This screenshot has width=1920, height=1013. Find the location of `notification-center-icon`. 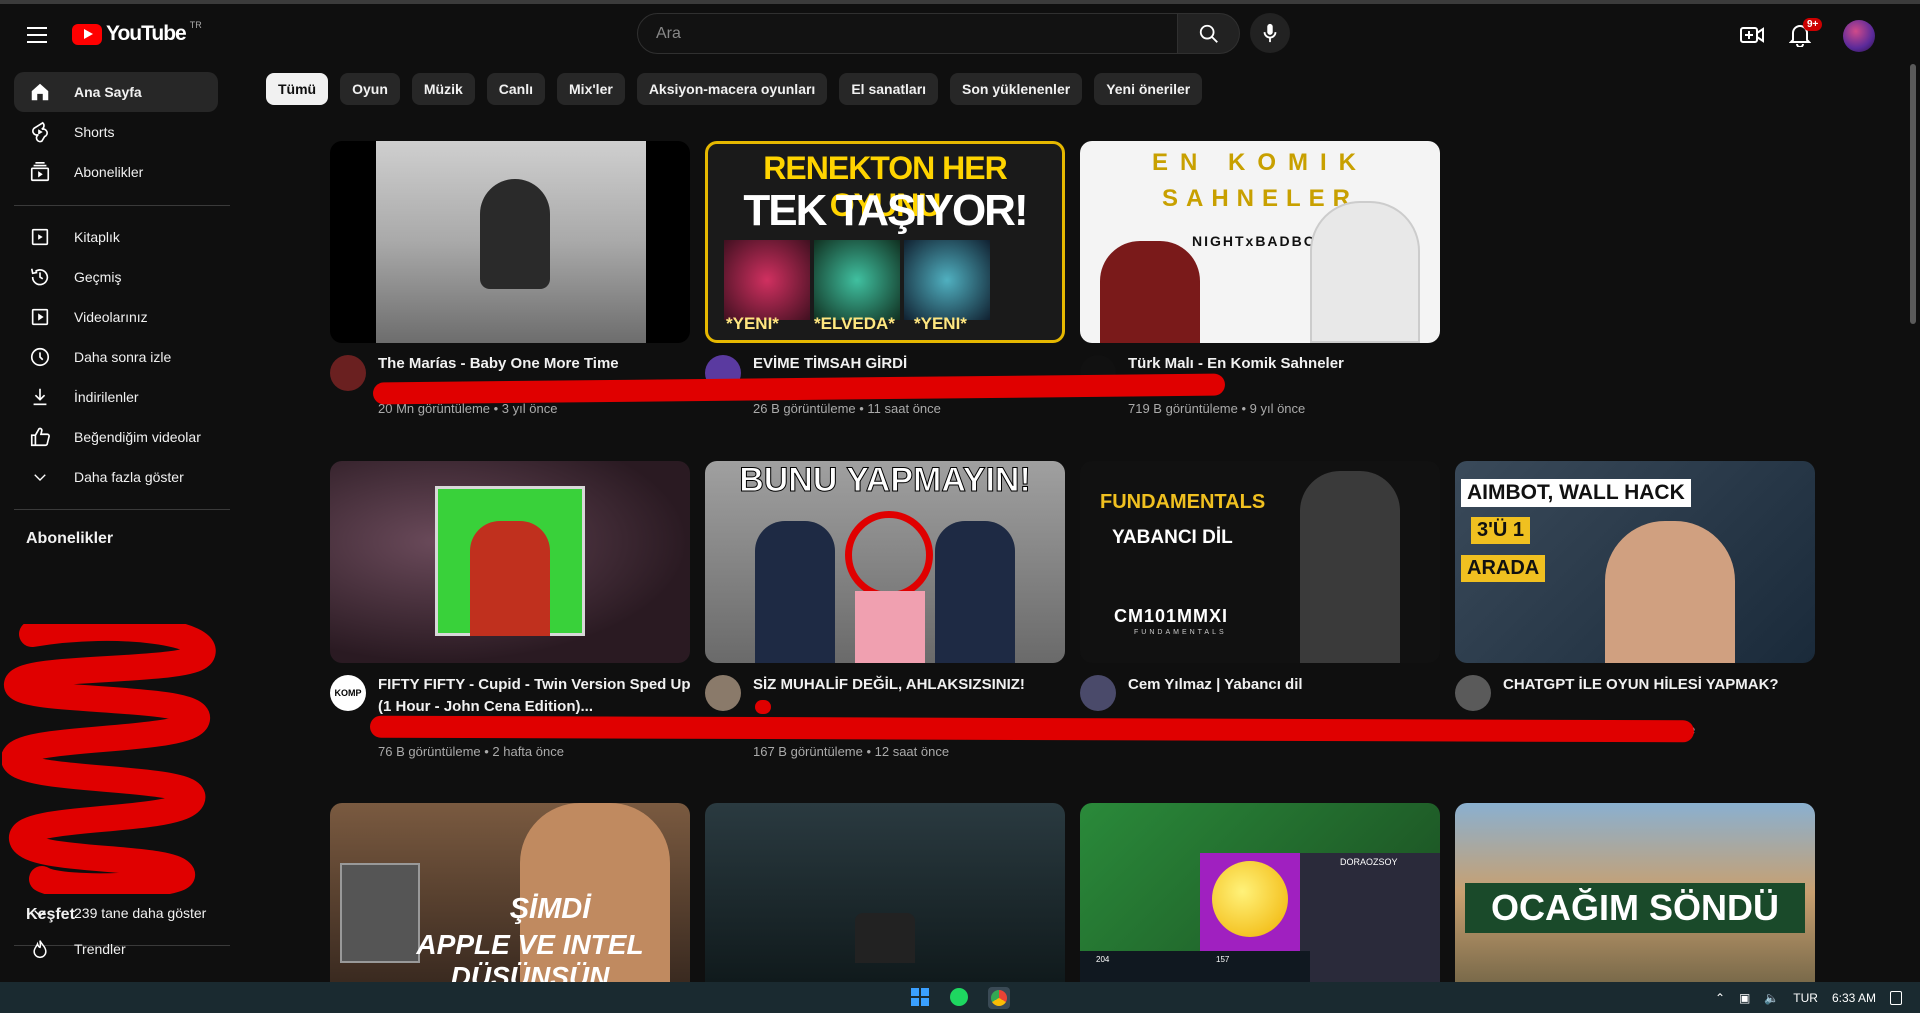

notification-center-icon is located at coordinates (1896, 997).